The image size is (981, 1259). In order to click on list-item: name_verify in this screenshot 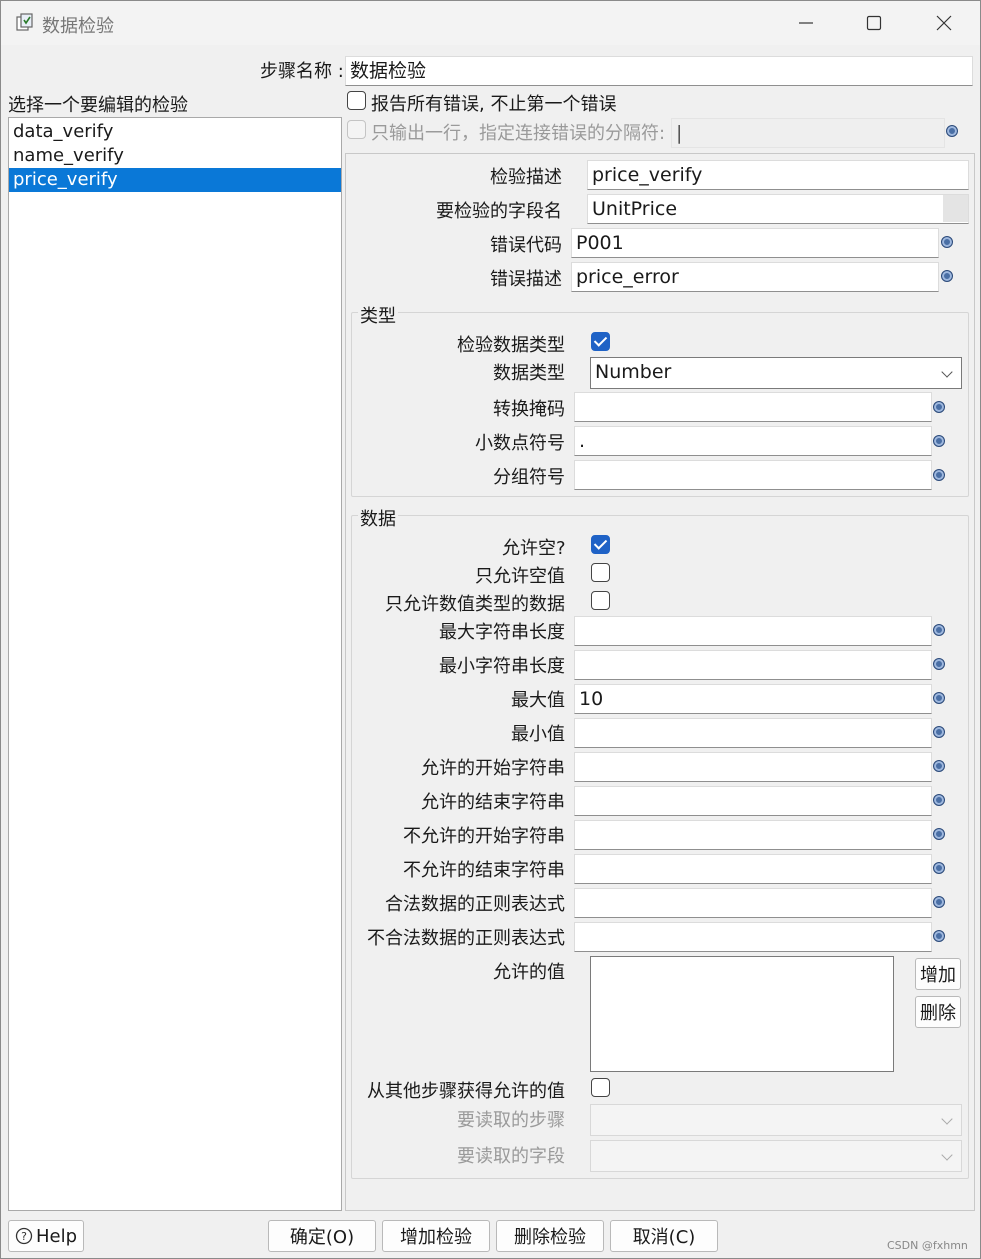, I will do `click(175, 156)`.